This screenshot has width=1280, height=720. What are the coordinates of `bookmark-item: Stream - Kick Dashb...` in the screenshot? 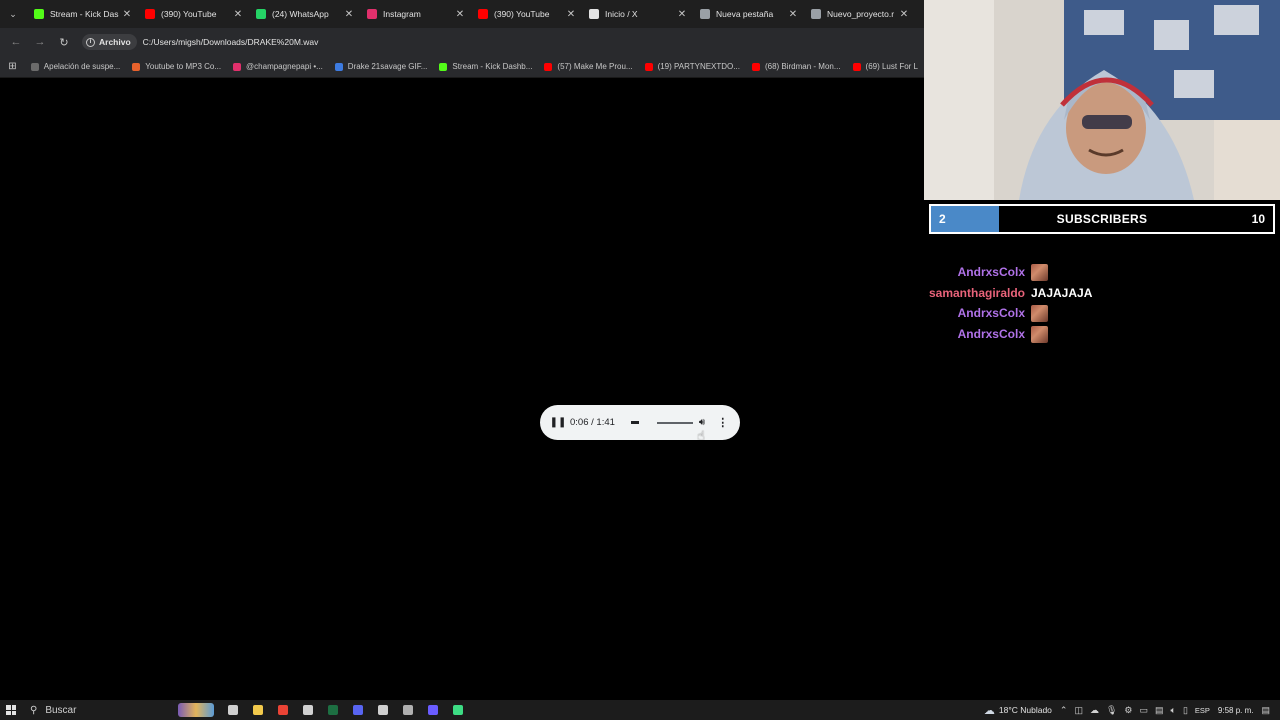 It's located at (485, 66).